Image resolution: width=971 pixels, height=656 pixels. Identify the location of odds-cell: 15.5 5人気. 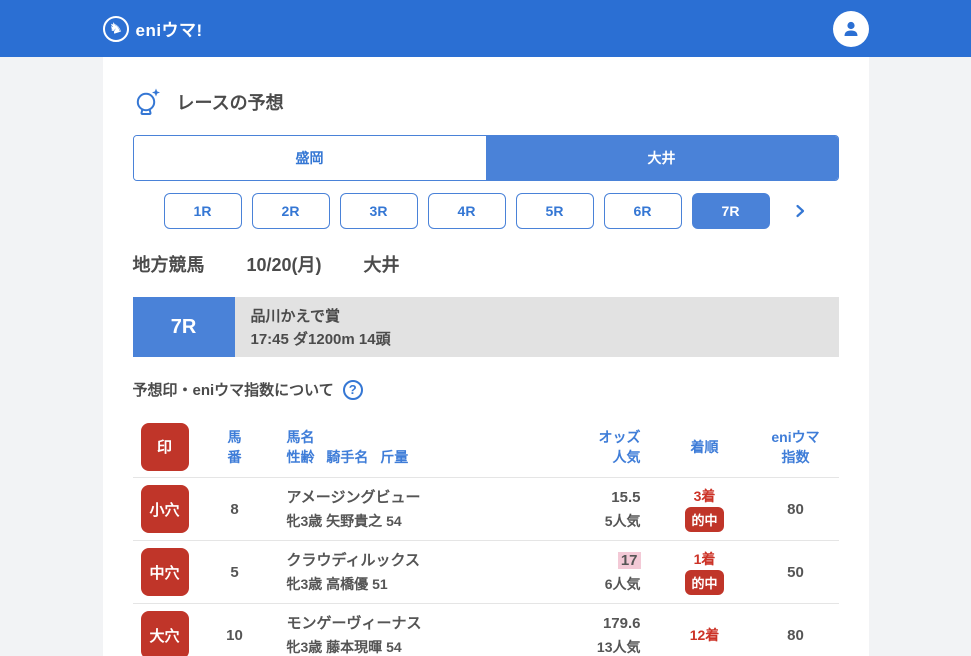
(602, 509).